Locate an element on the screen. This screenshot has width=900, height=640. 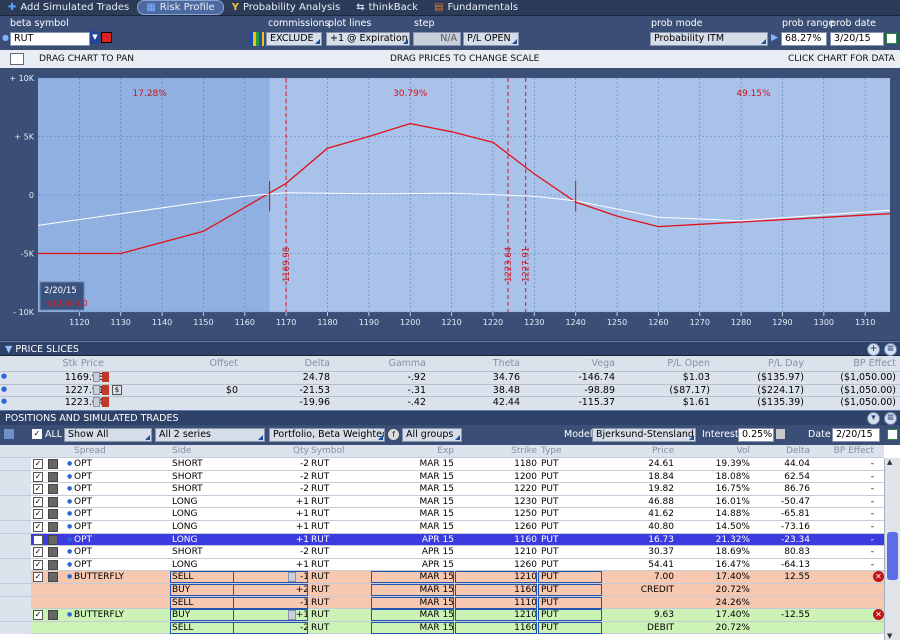
position-row: BUY +2 RUT MAR 15 1160 PUT CREDIT 20.72% is located at coordinates (442, 590).